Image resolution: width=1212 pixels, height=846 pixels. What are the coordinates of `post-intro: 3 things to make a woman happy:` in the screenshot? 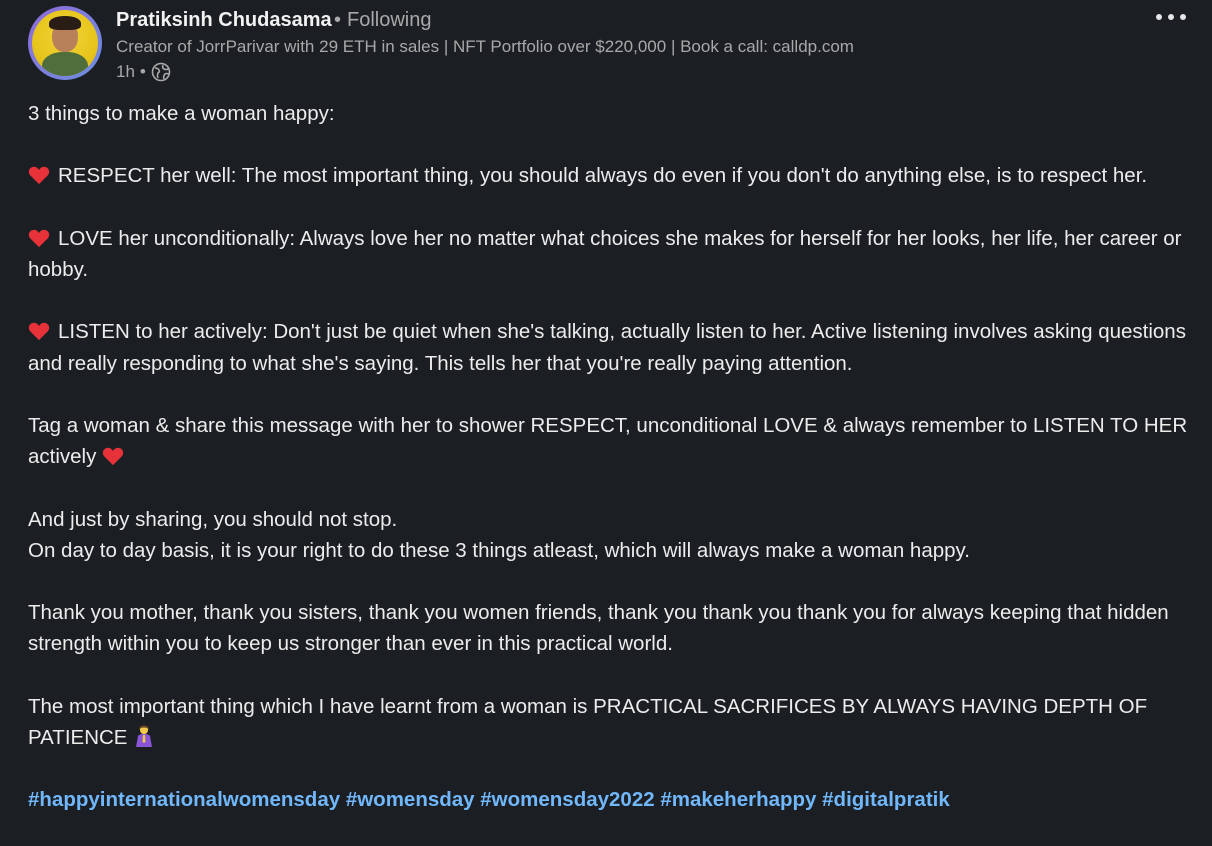 It's located at (181, 113).